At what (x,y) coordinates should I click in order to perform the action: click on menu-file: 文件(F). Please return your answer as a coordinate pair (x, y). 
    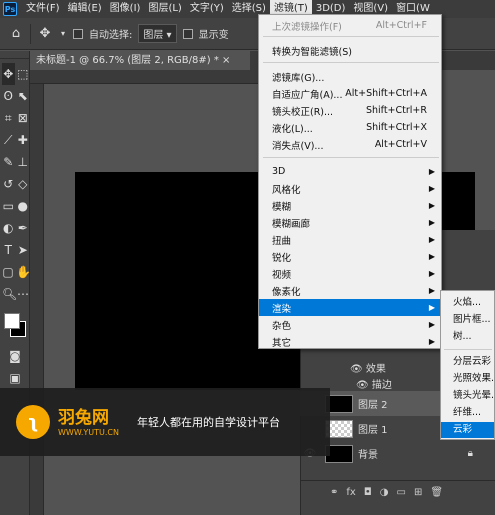
    Looking at the image, I should click on (43, 9).